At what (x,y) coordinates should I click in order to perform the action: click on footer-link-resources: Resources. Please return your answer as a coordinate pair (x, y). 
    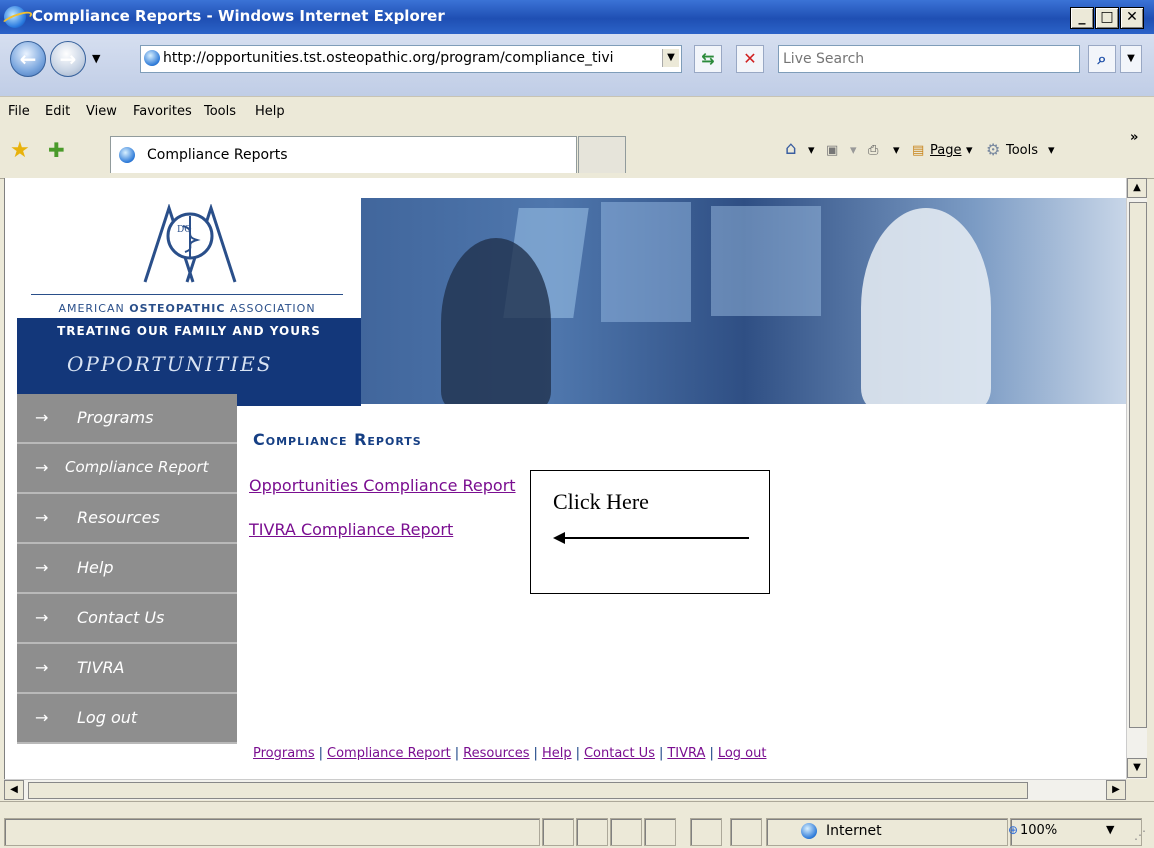
    Looking at the image, I should click on (496, 753).